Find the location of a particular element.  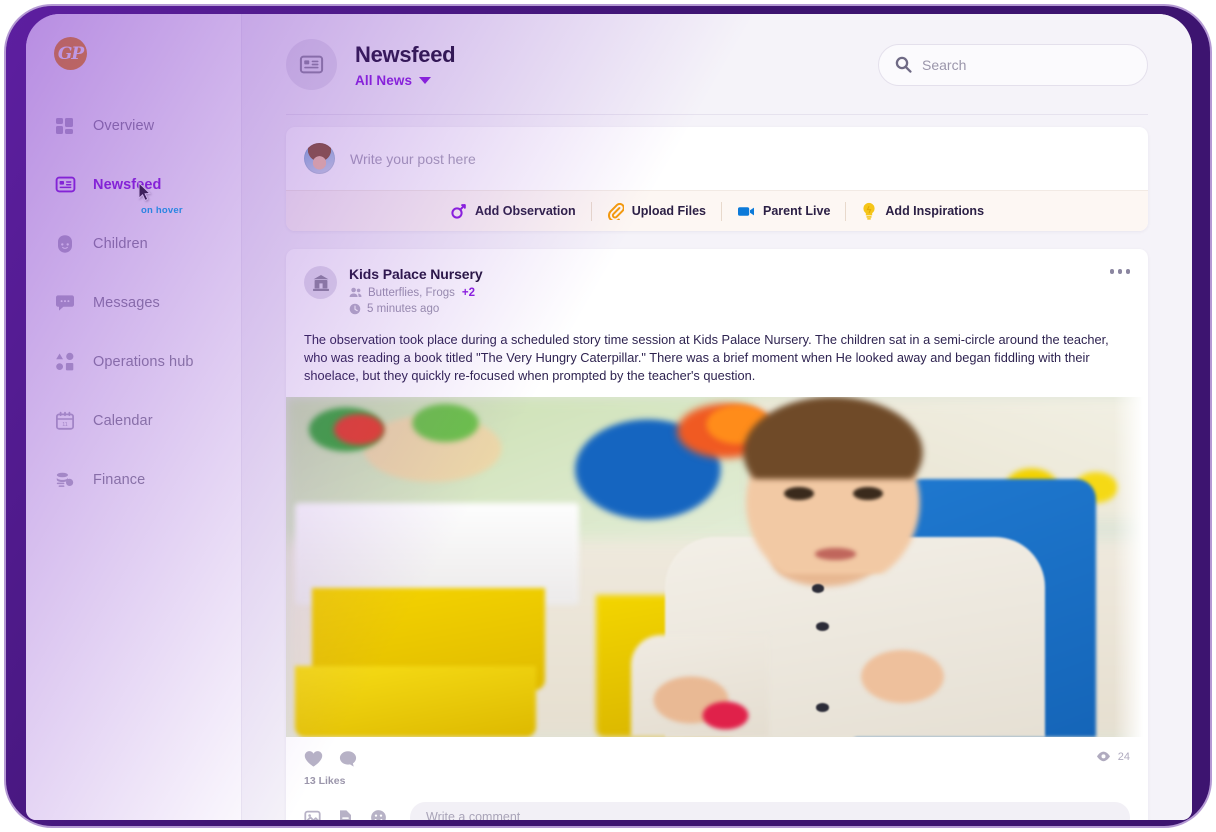

comment-row is located at coordinates (717, 807).